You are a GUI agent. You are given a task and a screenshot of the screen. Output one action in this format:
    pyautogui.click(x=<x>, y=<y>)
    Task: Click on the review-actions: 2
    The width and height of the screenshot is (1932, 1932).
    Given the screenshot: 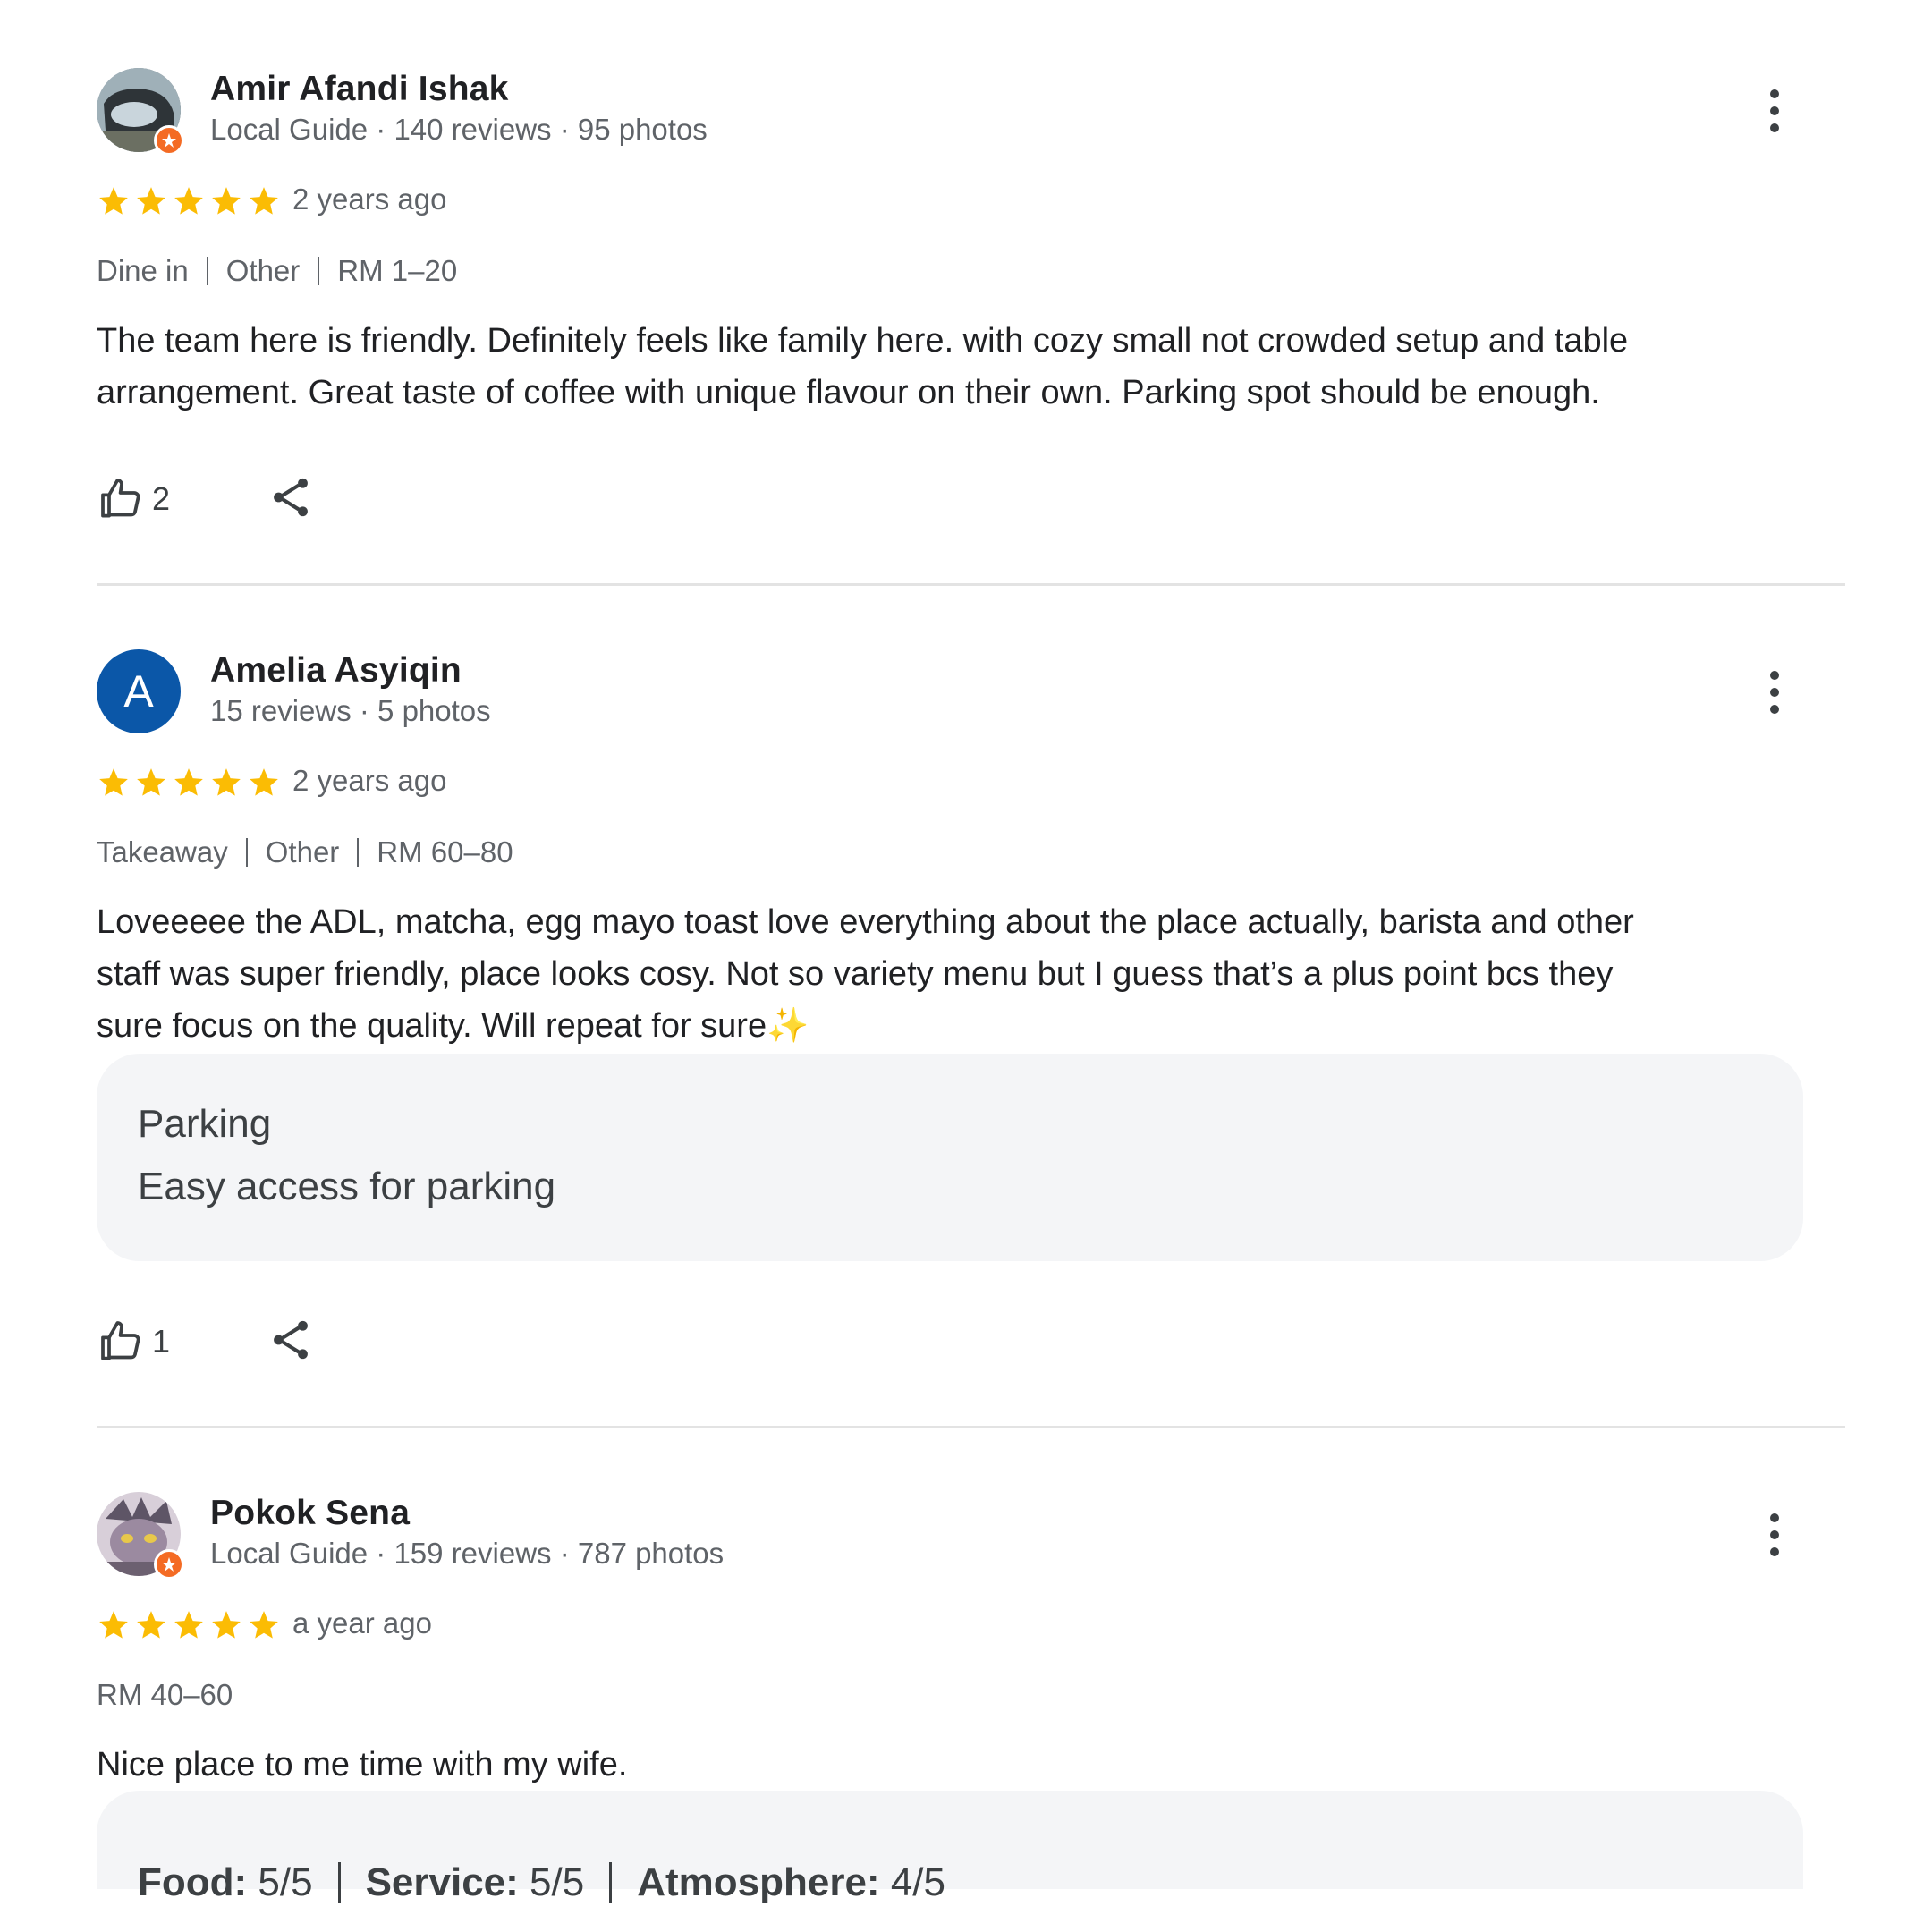 What is the action you would take?
    pyautogui.click(x=202, y=499)
    